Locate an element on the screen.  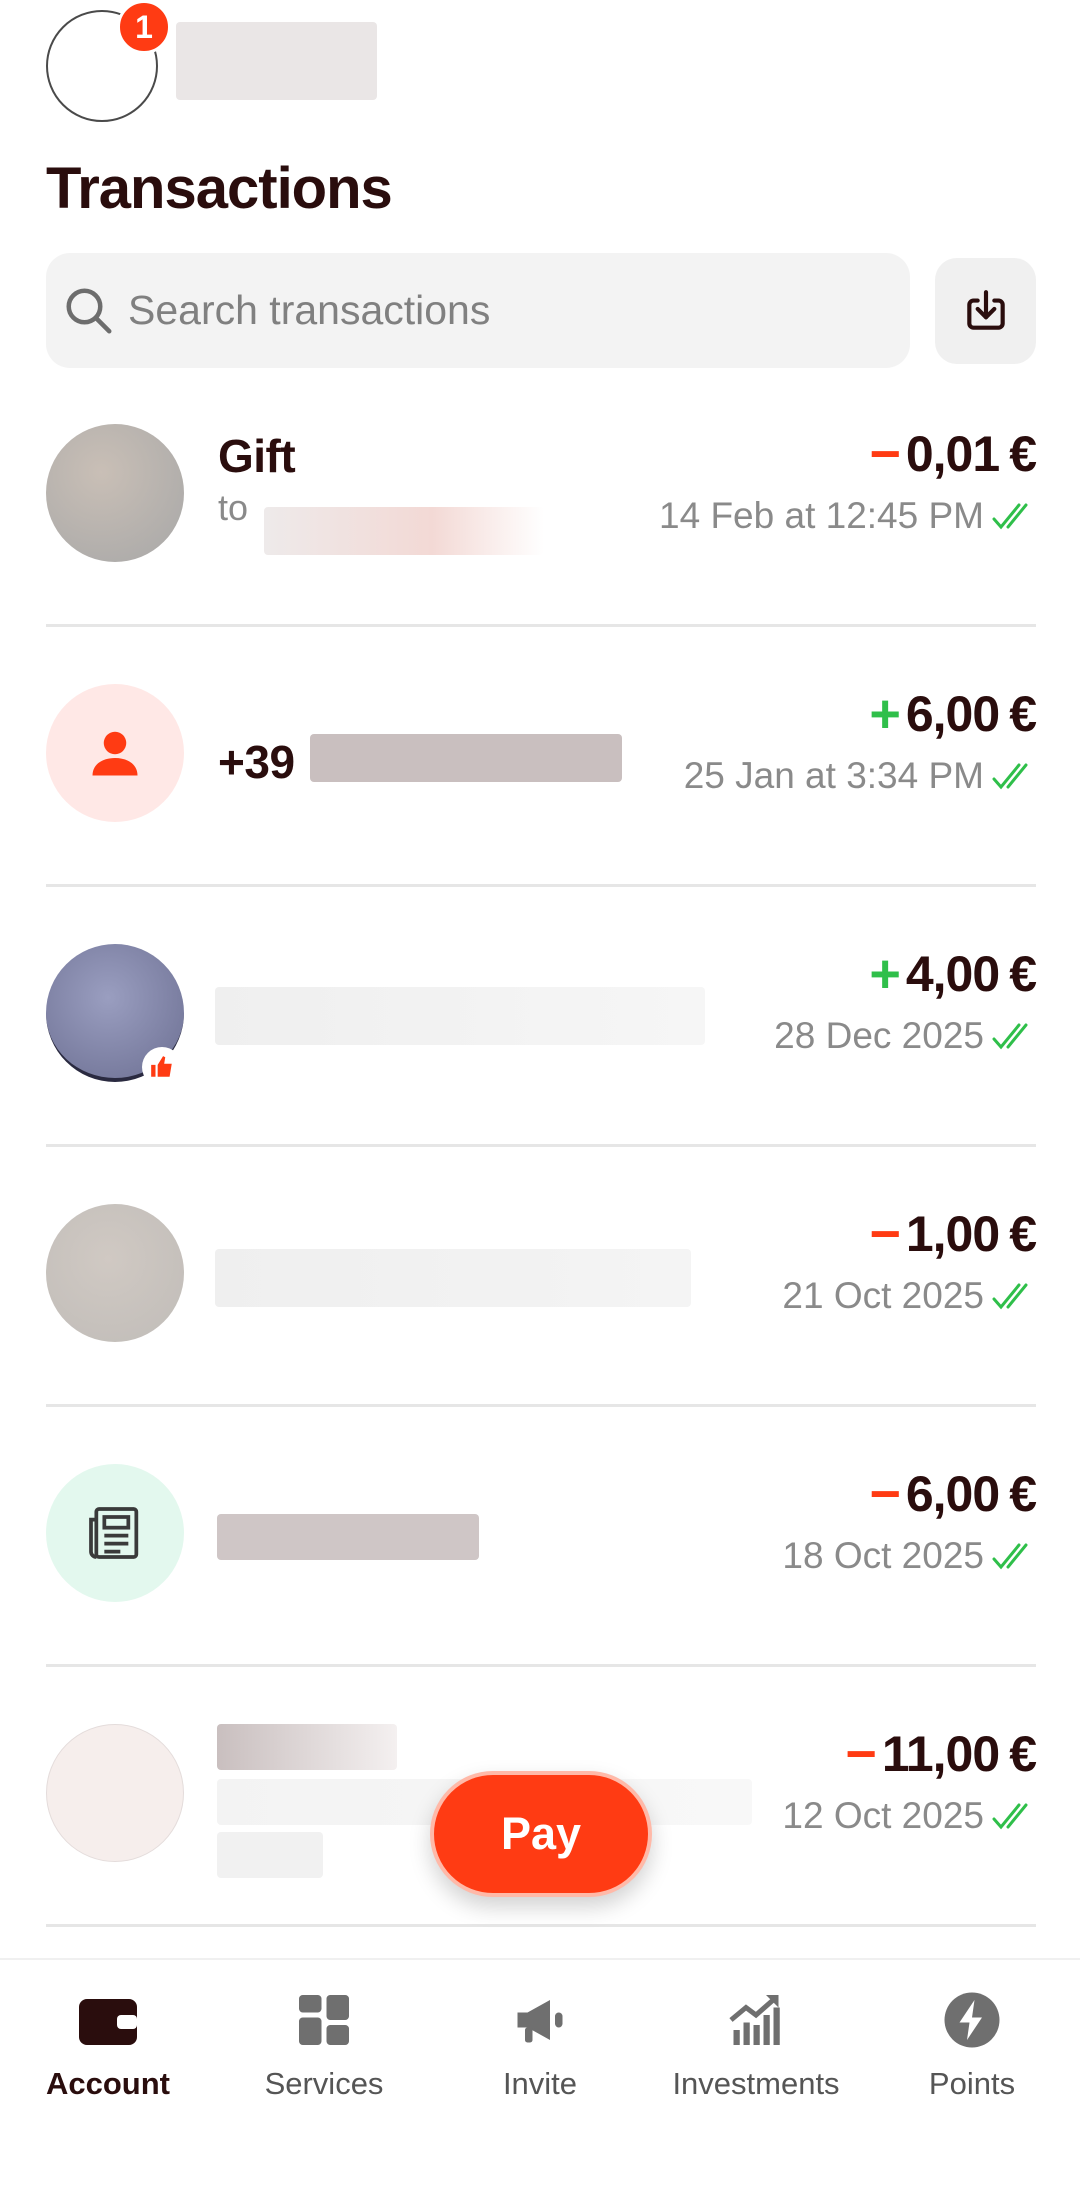
tab-invite: Invite is located at coordinates (540, 2041).